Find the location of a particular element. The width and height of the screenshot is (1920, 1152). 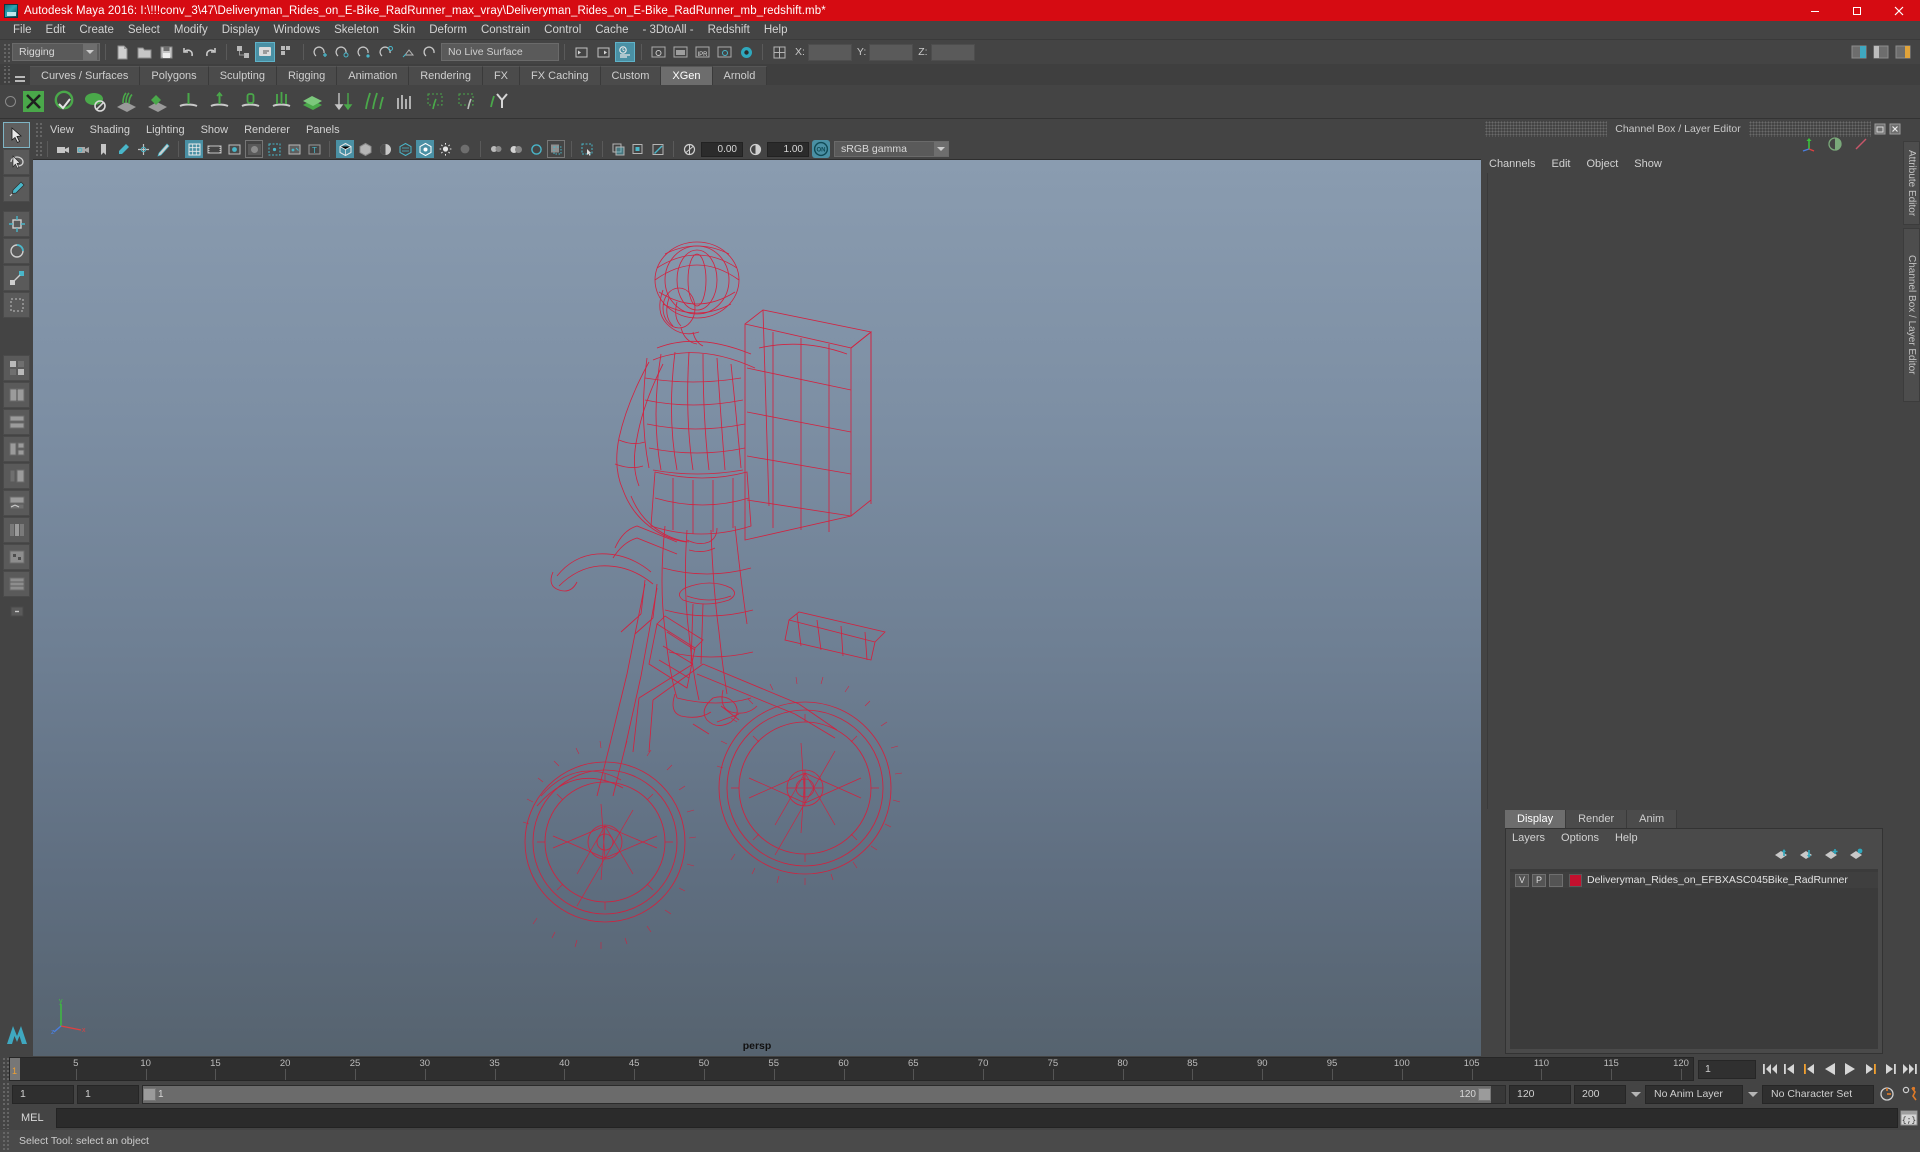

light-toggle-icon is located at coordinates (445, 149).